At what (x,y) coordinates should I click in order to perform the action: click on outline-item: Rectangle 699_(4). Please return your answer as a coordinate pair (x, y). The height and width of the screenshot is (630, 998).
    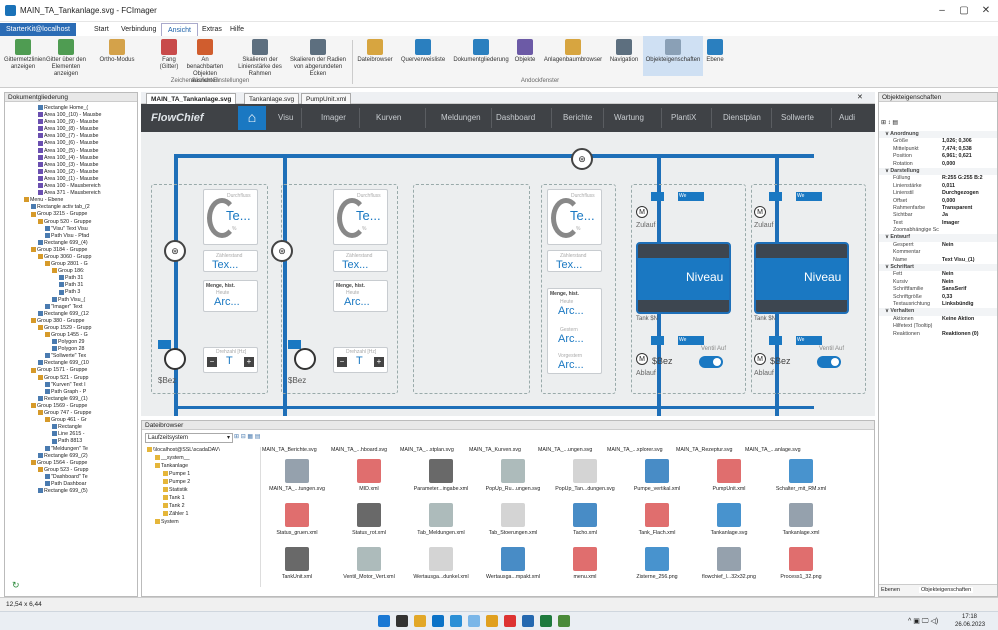
    Looking at the image, I should click on (71, 243).